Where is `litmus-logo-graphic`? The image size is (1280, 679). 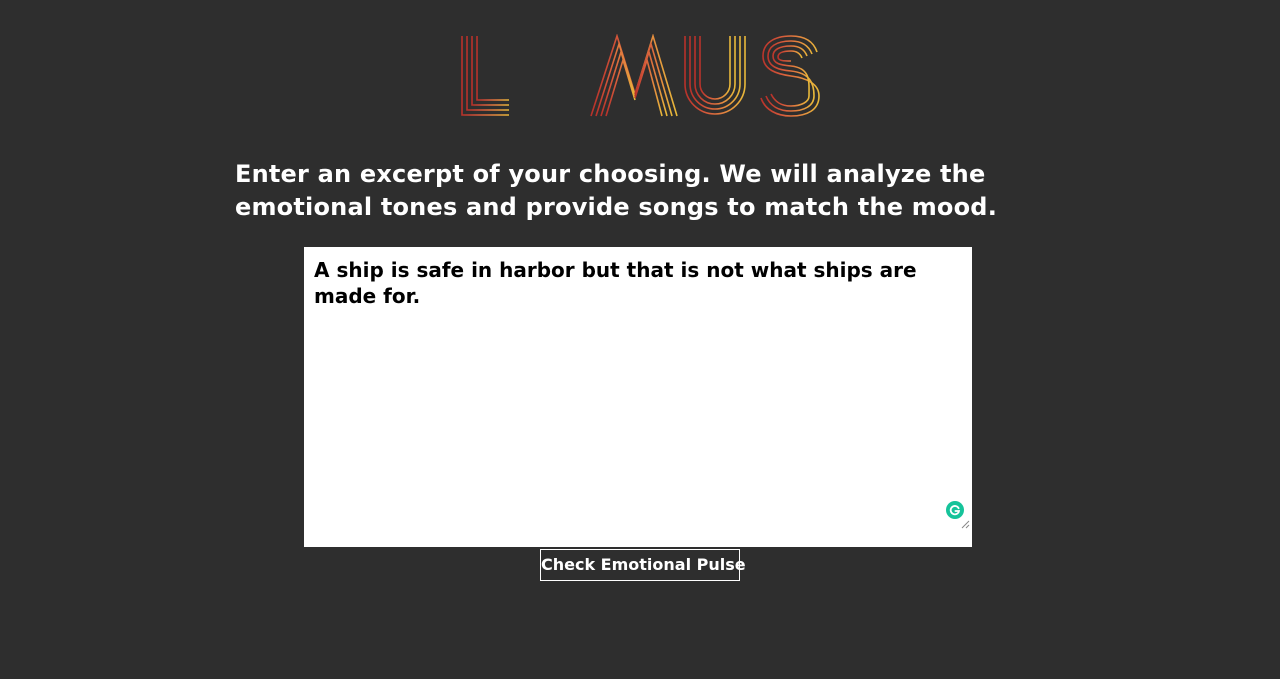 litmus-logo-graphic is located at coordinates (640, 75).